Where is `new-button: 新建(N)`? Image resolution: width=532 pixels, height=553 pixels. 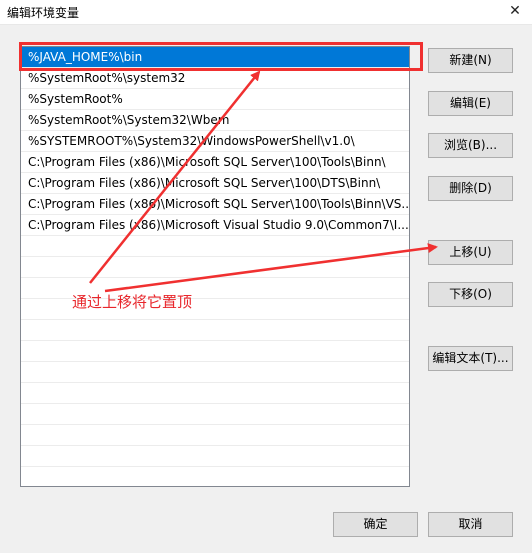 new-button: 新建(N) is located at coordinates (470, 60).